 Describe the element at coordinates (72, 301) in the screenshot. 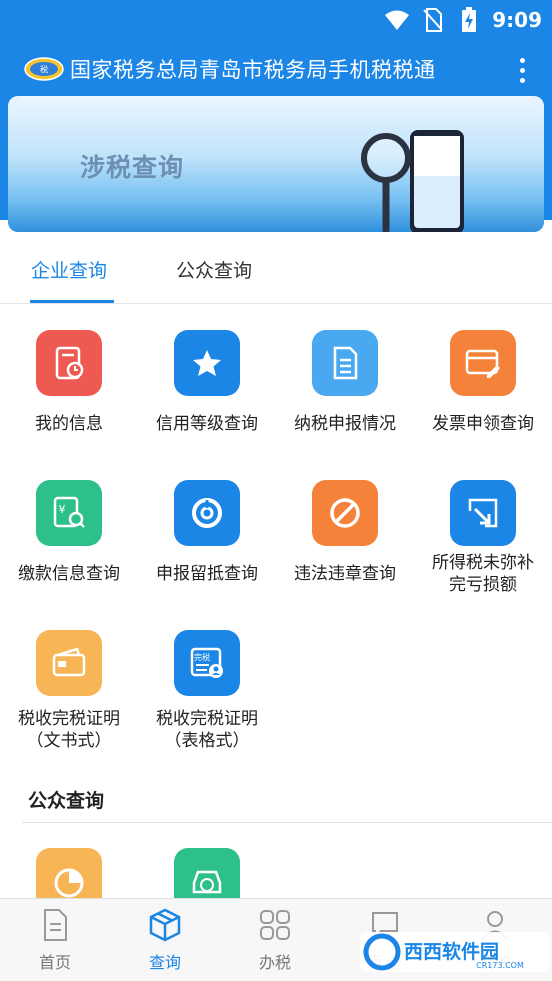

I see `active-tab-indicator` at that location.